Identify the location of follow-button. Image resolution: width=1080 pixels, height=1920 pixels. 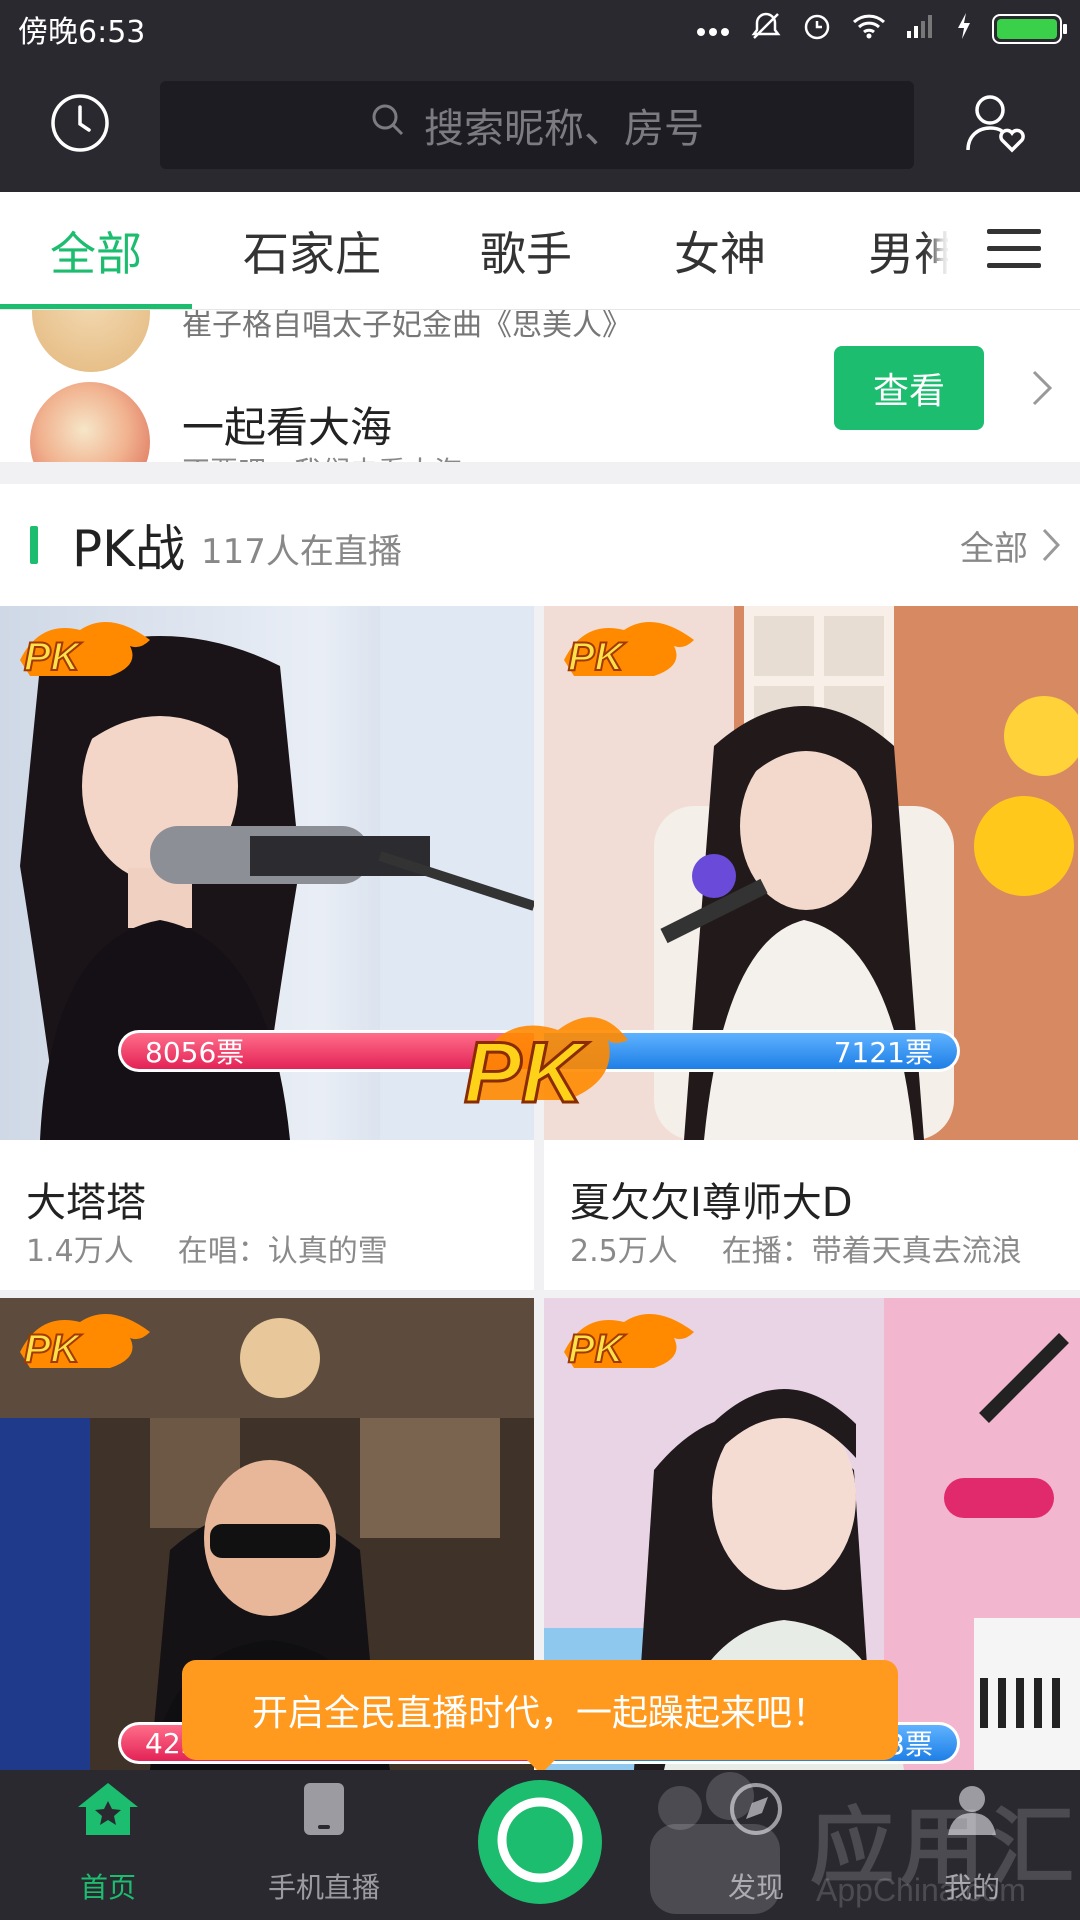
(997, 125).